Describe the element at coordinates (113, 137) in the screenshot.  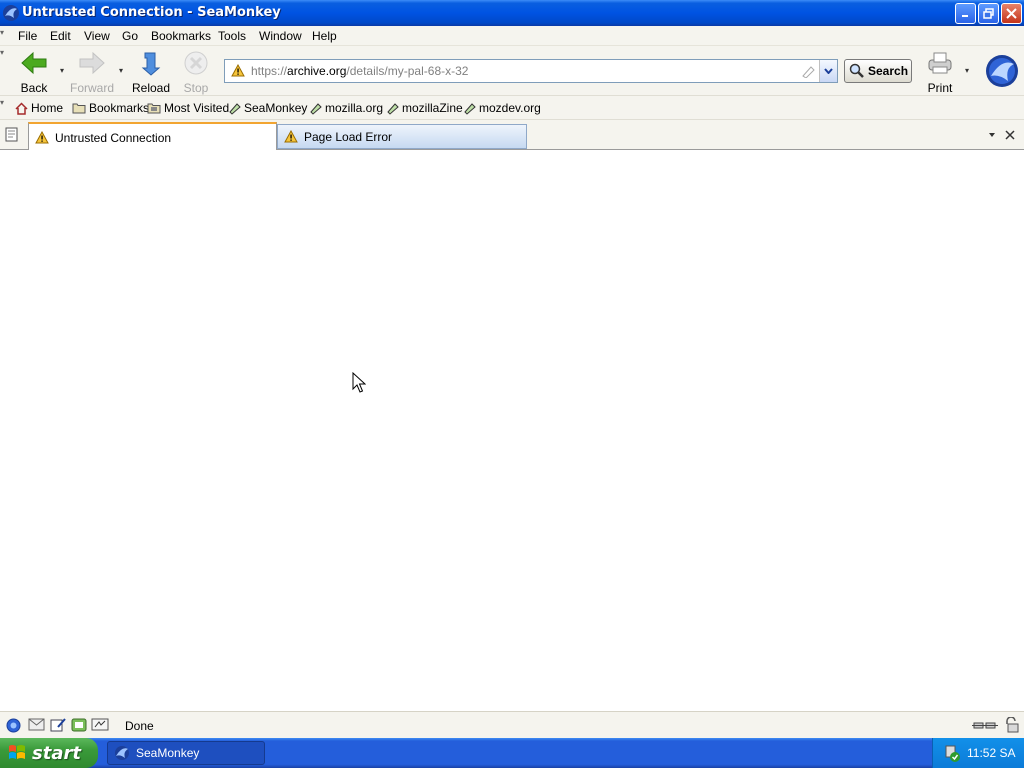
I see `tab-label: Untrusted Connection` at that location.